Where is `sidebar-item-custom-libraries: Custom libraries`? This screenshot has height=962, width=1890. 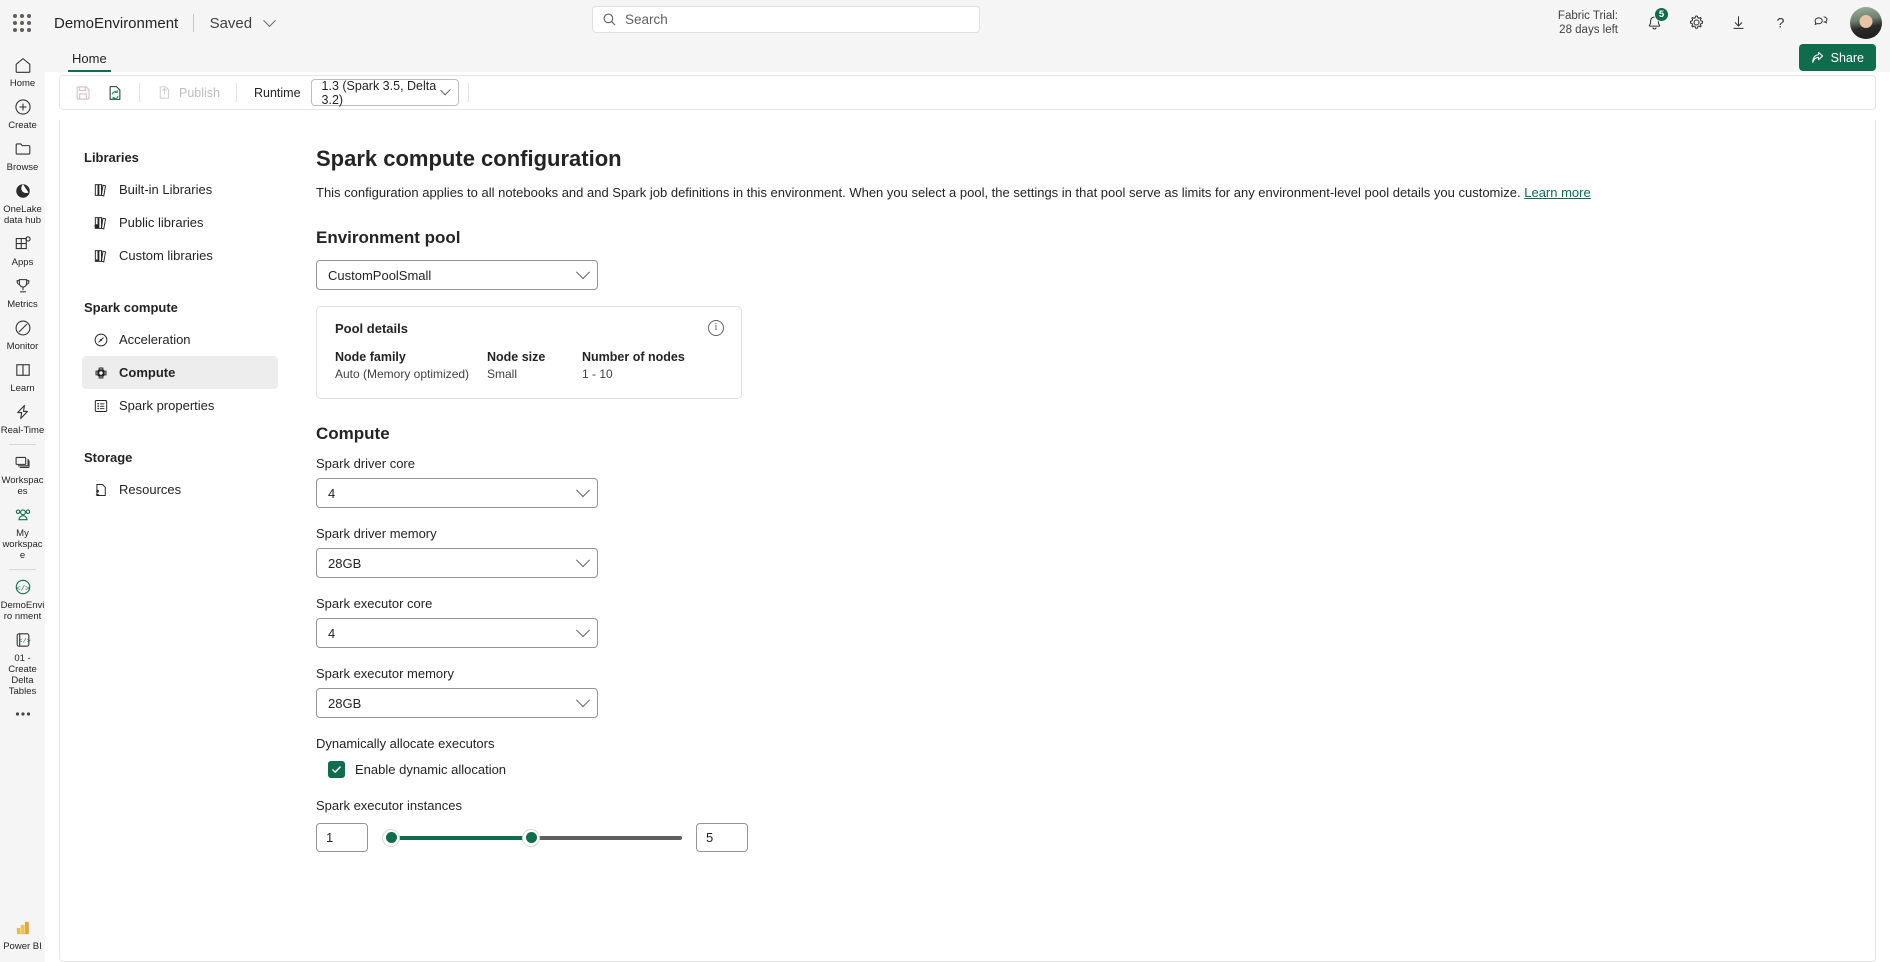 sidebar-item-custom-libraries: Custom libraries is located at coordinates (180, 255).